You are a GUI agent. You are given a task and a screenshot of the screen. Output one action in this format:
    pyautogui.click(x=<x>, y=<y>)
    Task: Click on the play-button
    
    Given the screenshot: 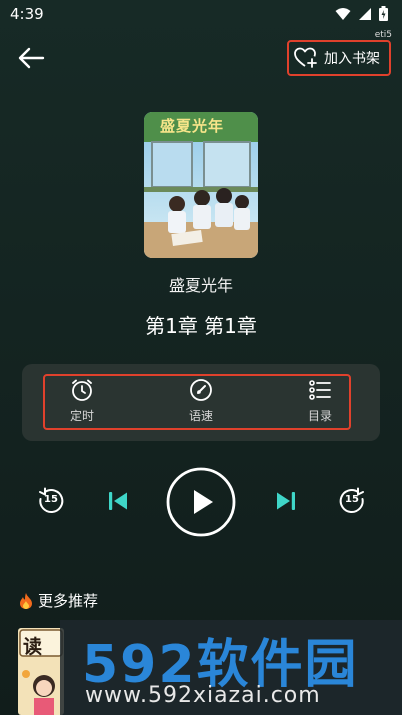 What is the action you would take?
    pyautogui.click(x=201, y=502)
    